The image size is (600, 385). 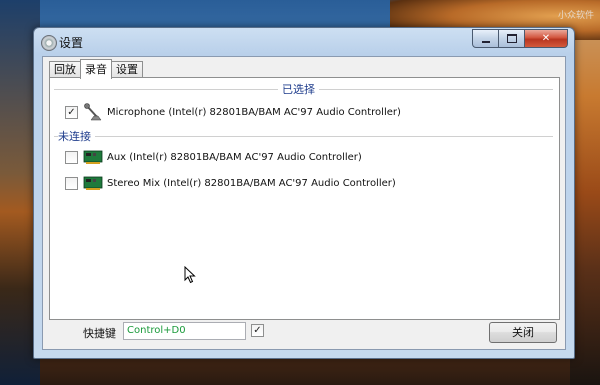 What do you see at coordinates (485, 38) in the screenshot?
I see `minimize-button` at bounding box center [485, 38].